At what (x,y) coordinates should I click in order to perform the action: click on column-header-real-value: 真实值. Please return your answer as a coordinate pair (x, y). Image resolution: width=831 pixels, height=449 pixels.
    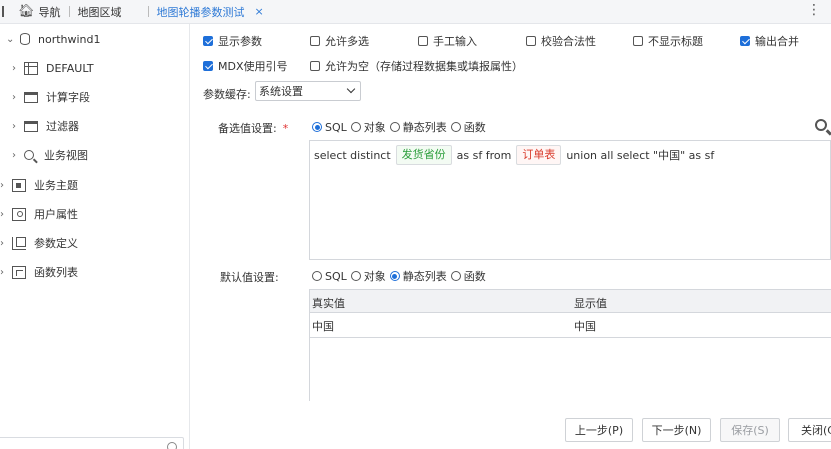
    Looking at the image, I should click on (328, 303).